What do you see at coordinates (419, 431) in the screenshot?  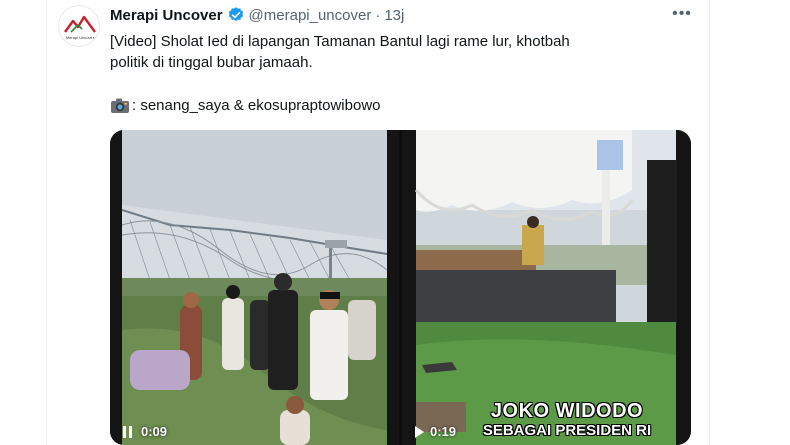 I see `play-icon` at bounding box center [419, 431].